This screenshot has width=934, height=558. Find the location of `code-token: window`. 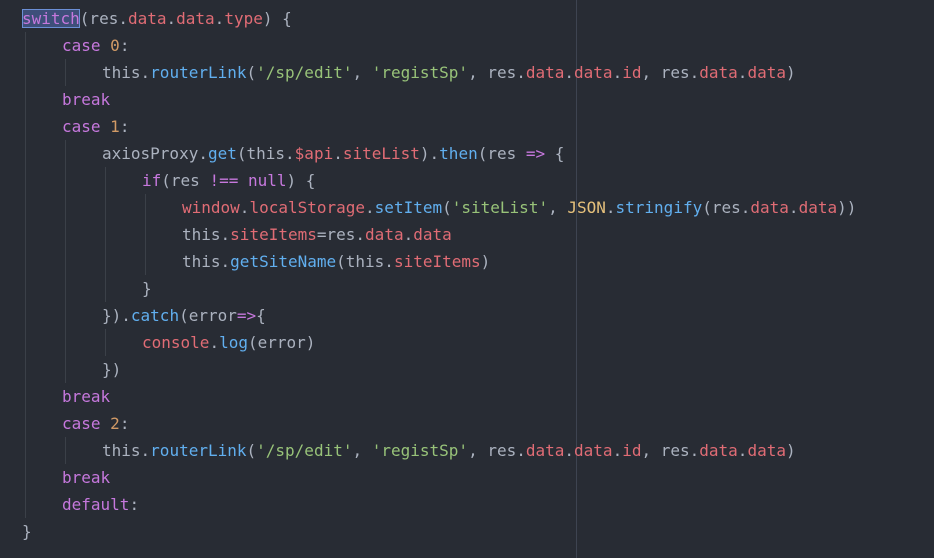

code-token: window is located at coordinates (211, 207).